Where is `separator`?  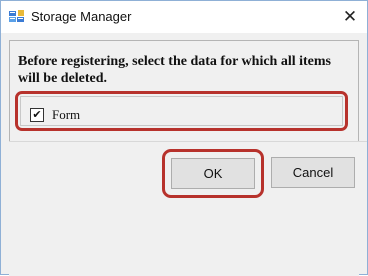
separator is located at coordinates (188, 141).